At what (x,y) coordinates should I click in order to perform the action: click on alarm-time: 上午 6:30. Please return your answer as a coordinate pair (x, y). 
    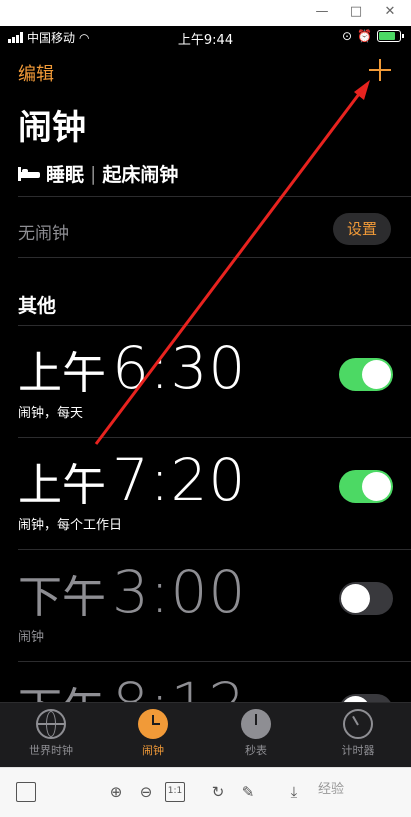
    Looking at the image, I should click on (132, 368).